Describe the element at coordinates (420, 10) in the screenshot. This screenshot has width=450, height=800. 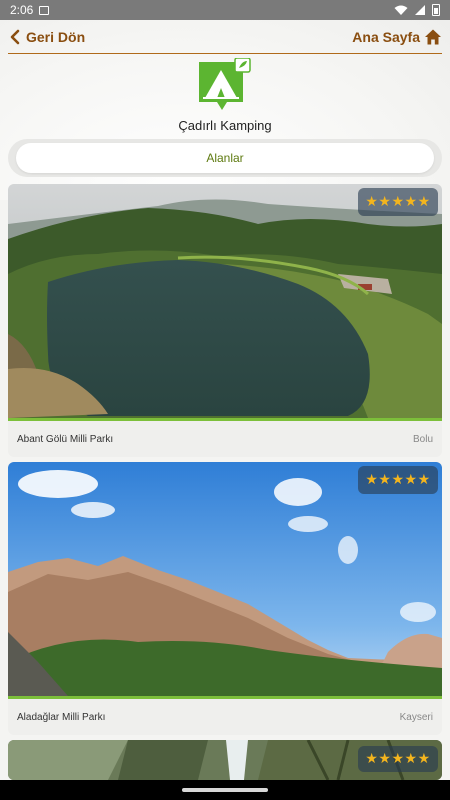
I see `signal-icon` at that location.